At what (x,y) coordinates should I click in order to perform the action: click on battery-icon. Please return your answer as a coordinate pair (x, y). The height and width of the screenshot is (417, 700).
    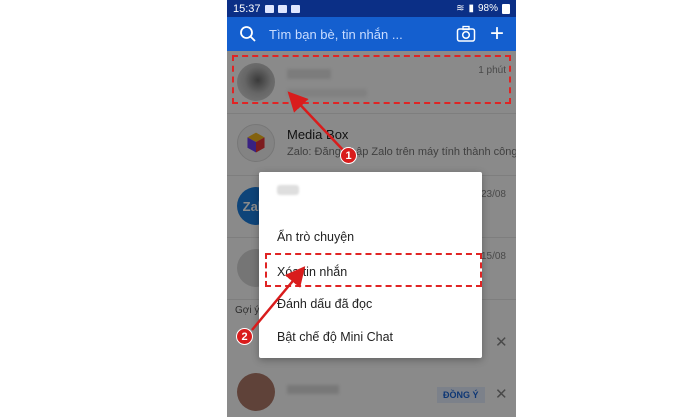
    Looking at the image, I should click on (506, 8).